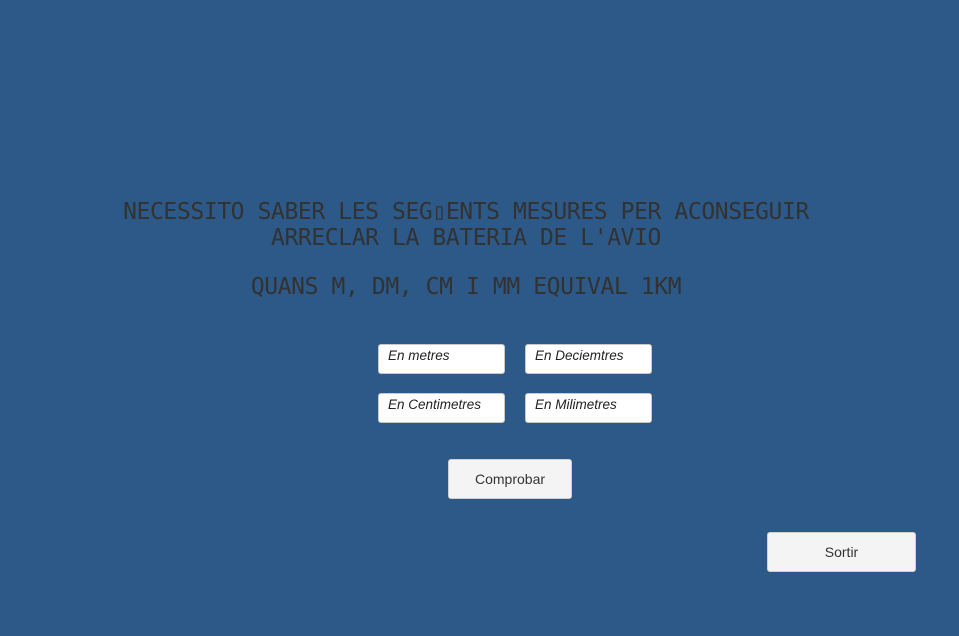 The image size is (959, 636). What do you see at coordinates (510, 479) in the screenshot?
I see `check-button: Comprobar` at bounding box center [510, 479].